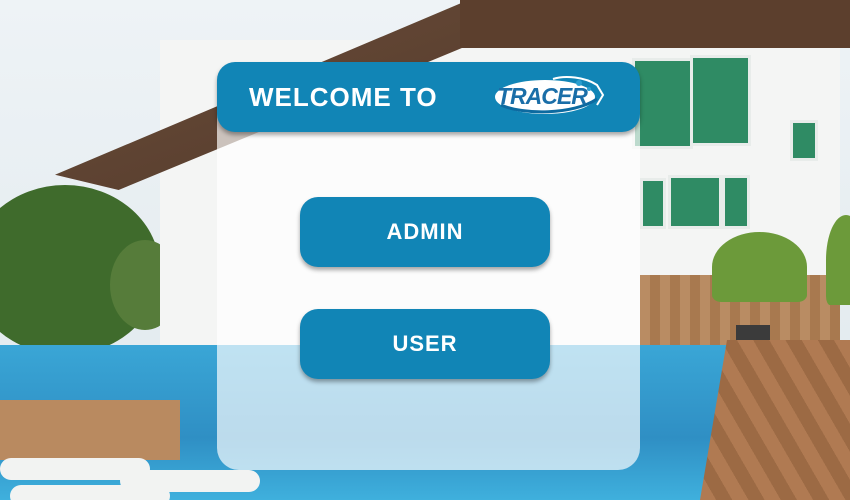 This screenshot has width=850, height=500. What do you see at coordinates (90, 492) in the screenshot?
I see `pool-lounger` at bounding box center [90, 492].